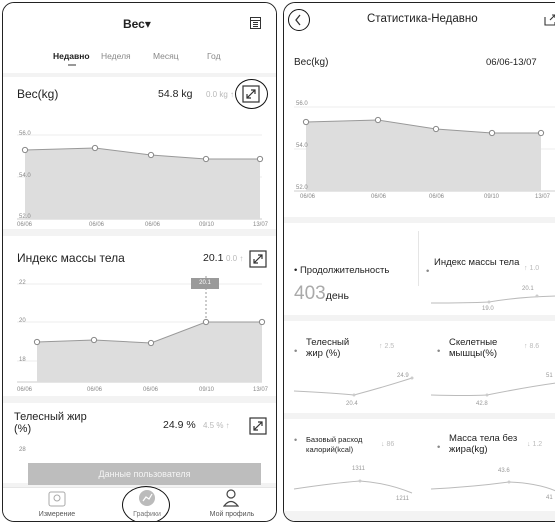 Image resolution: width=555 pixels, height=525 pixels. I want to click on skeletal-delta: ↑ 8.6, so click(532, 346).